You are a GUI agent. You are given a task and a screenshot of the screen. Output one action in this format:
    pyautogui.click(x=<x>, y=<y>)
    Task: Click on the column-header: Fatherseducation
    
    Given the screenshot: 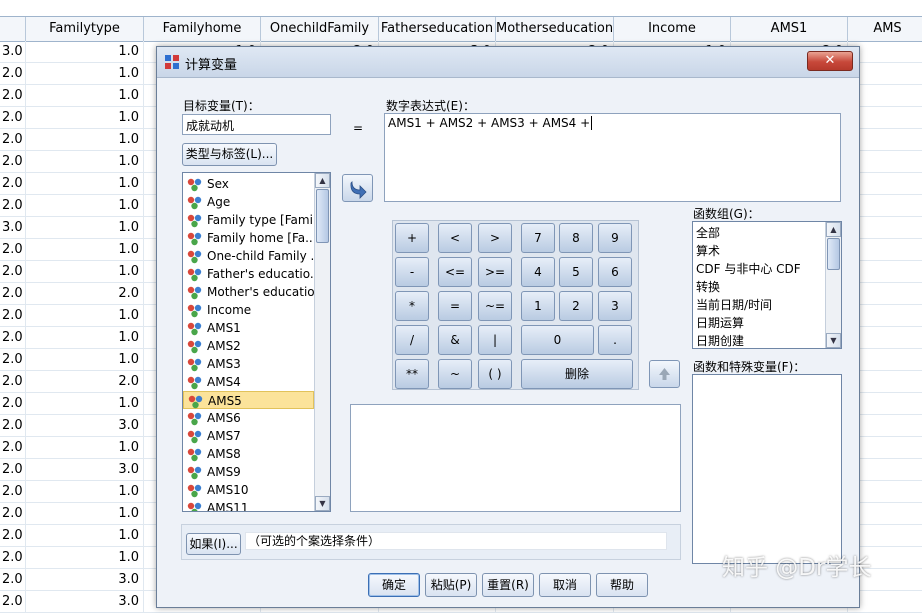 What is the action you would take?
    pyautogui.click(x=437, y=29)
    